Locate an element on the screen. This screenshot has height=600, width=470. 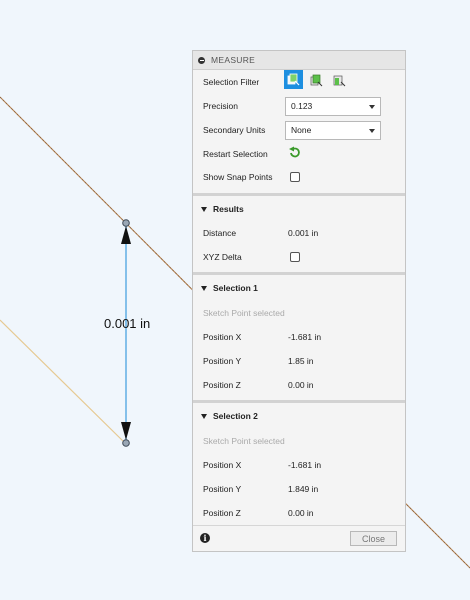
select-face-filter-button is located at coordinates (316, 80).